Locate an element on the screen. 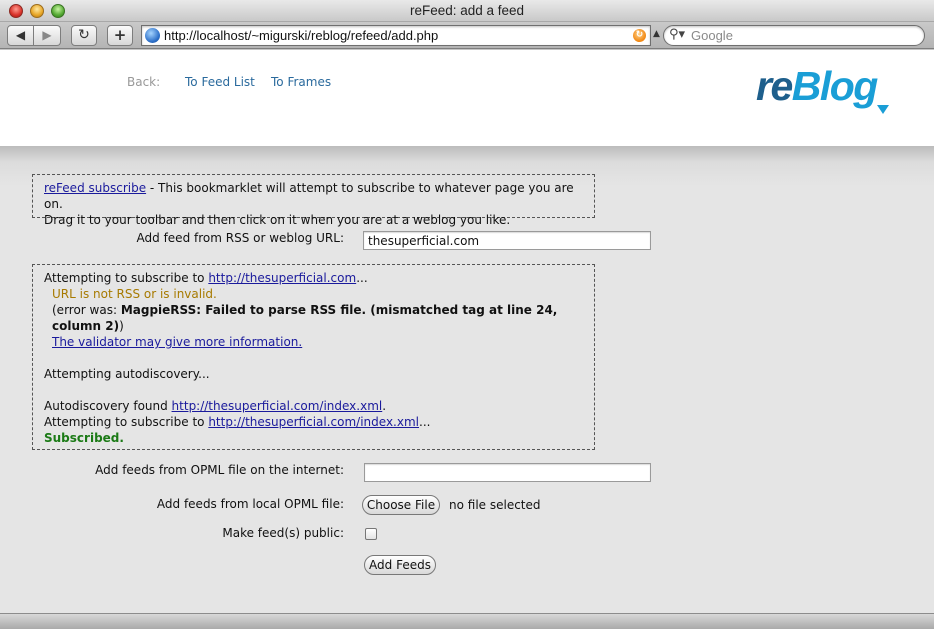 This screenshot has width=934, height=629. attempted-url-link: http://thesuperficial.com is located at coordinates (282, 278).